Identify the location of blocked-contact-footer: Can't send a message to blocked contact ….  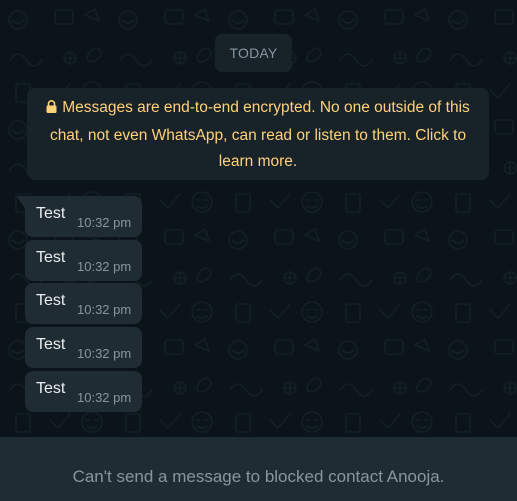
(258, 469).